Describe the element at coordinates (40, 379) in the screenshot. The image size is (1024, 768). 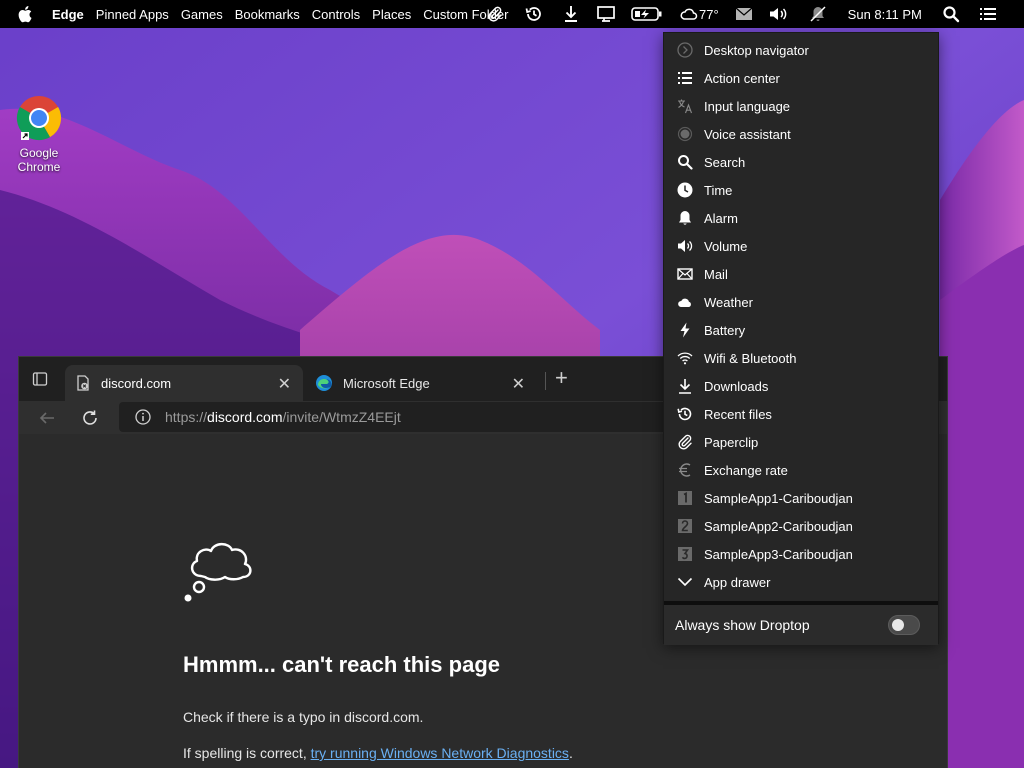
I see `tab-actions-icon` at that location.